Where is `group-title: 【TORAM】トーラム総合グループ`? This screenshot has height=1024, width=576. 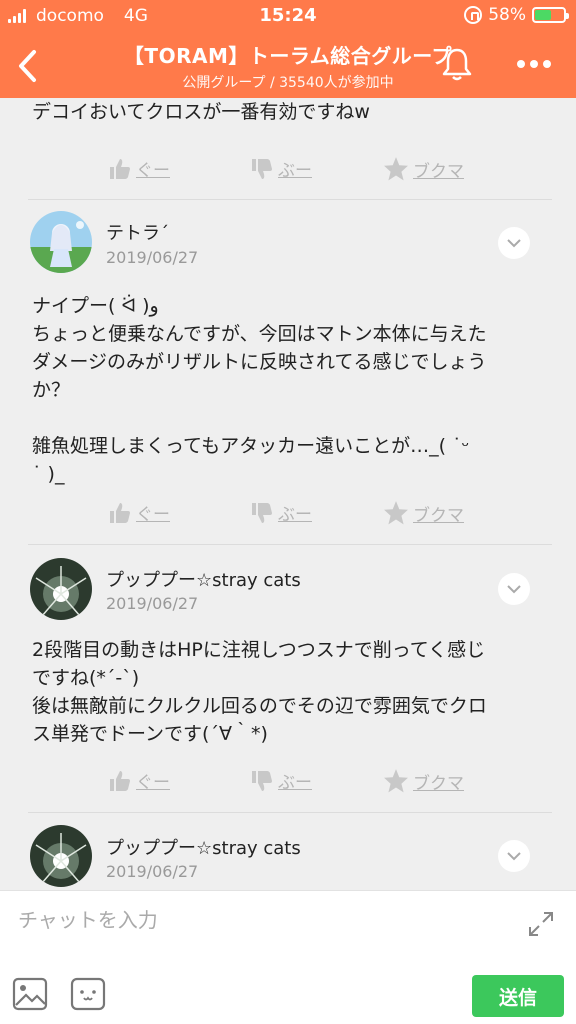 group-title: 【TORAM】トーラム総合グループ is located at coordinates (288, 56).